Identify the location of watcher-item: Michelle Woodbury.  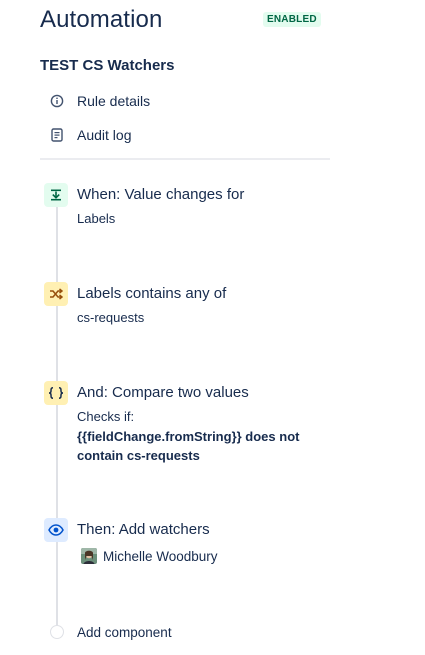
(149, 556).